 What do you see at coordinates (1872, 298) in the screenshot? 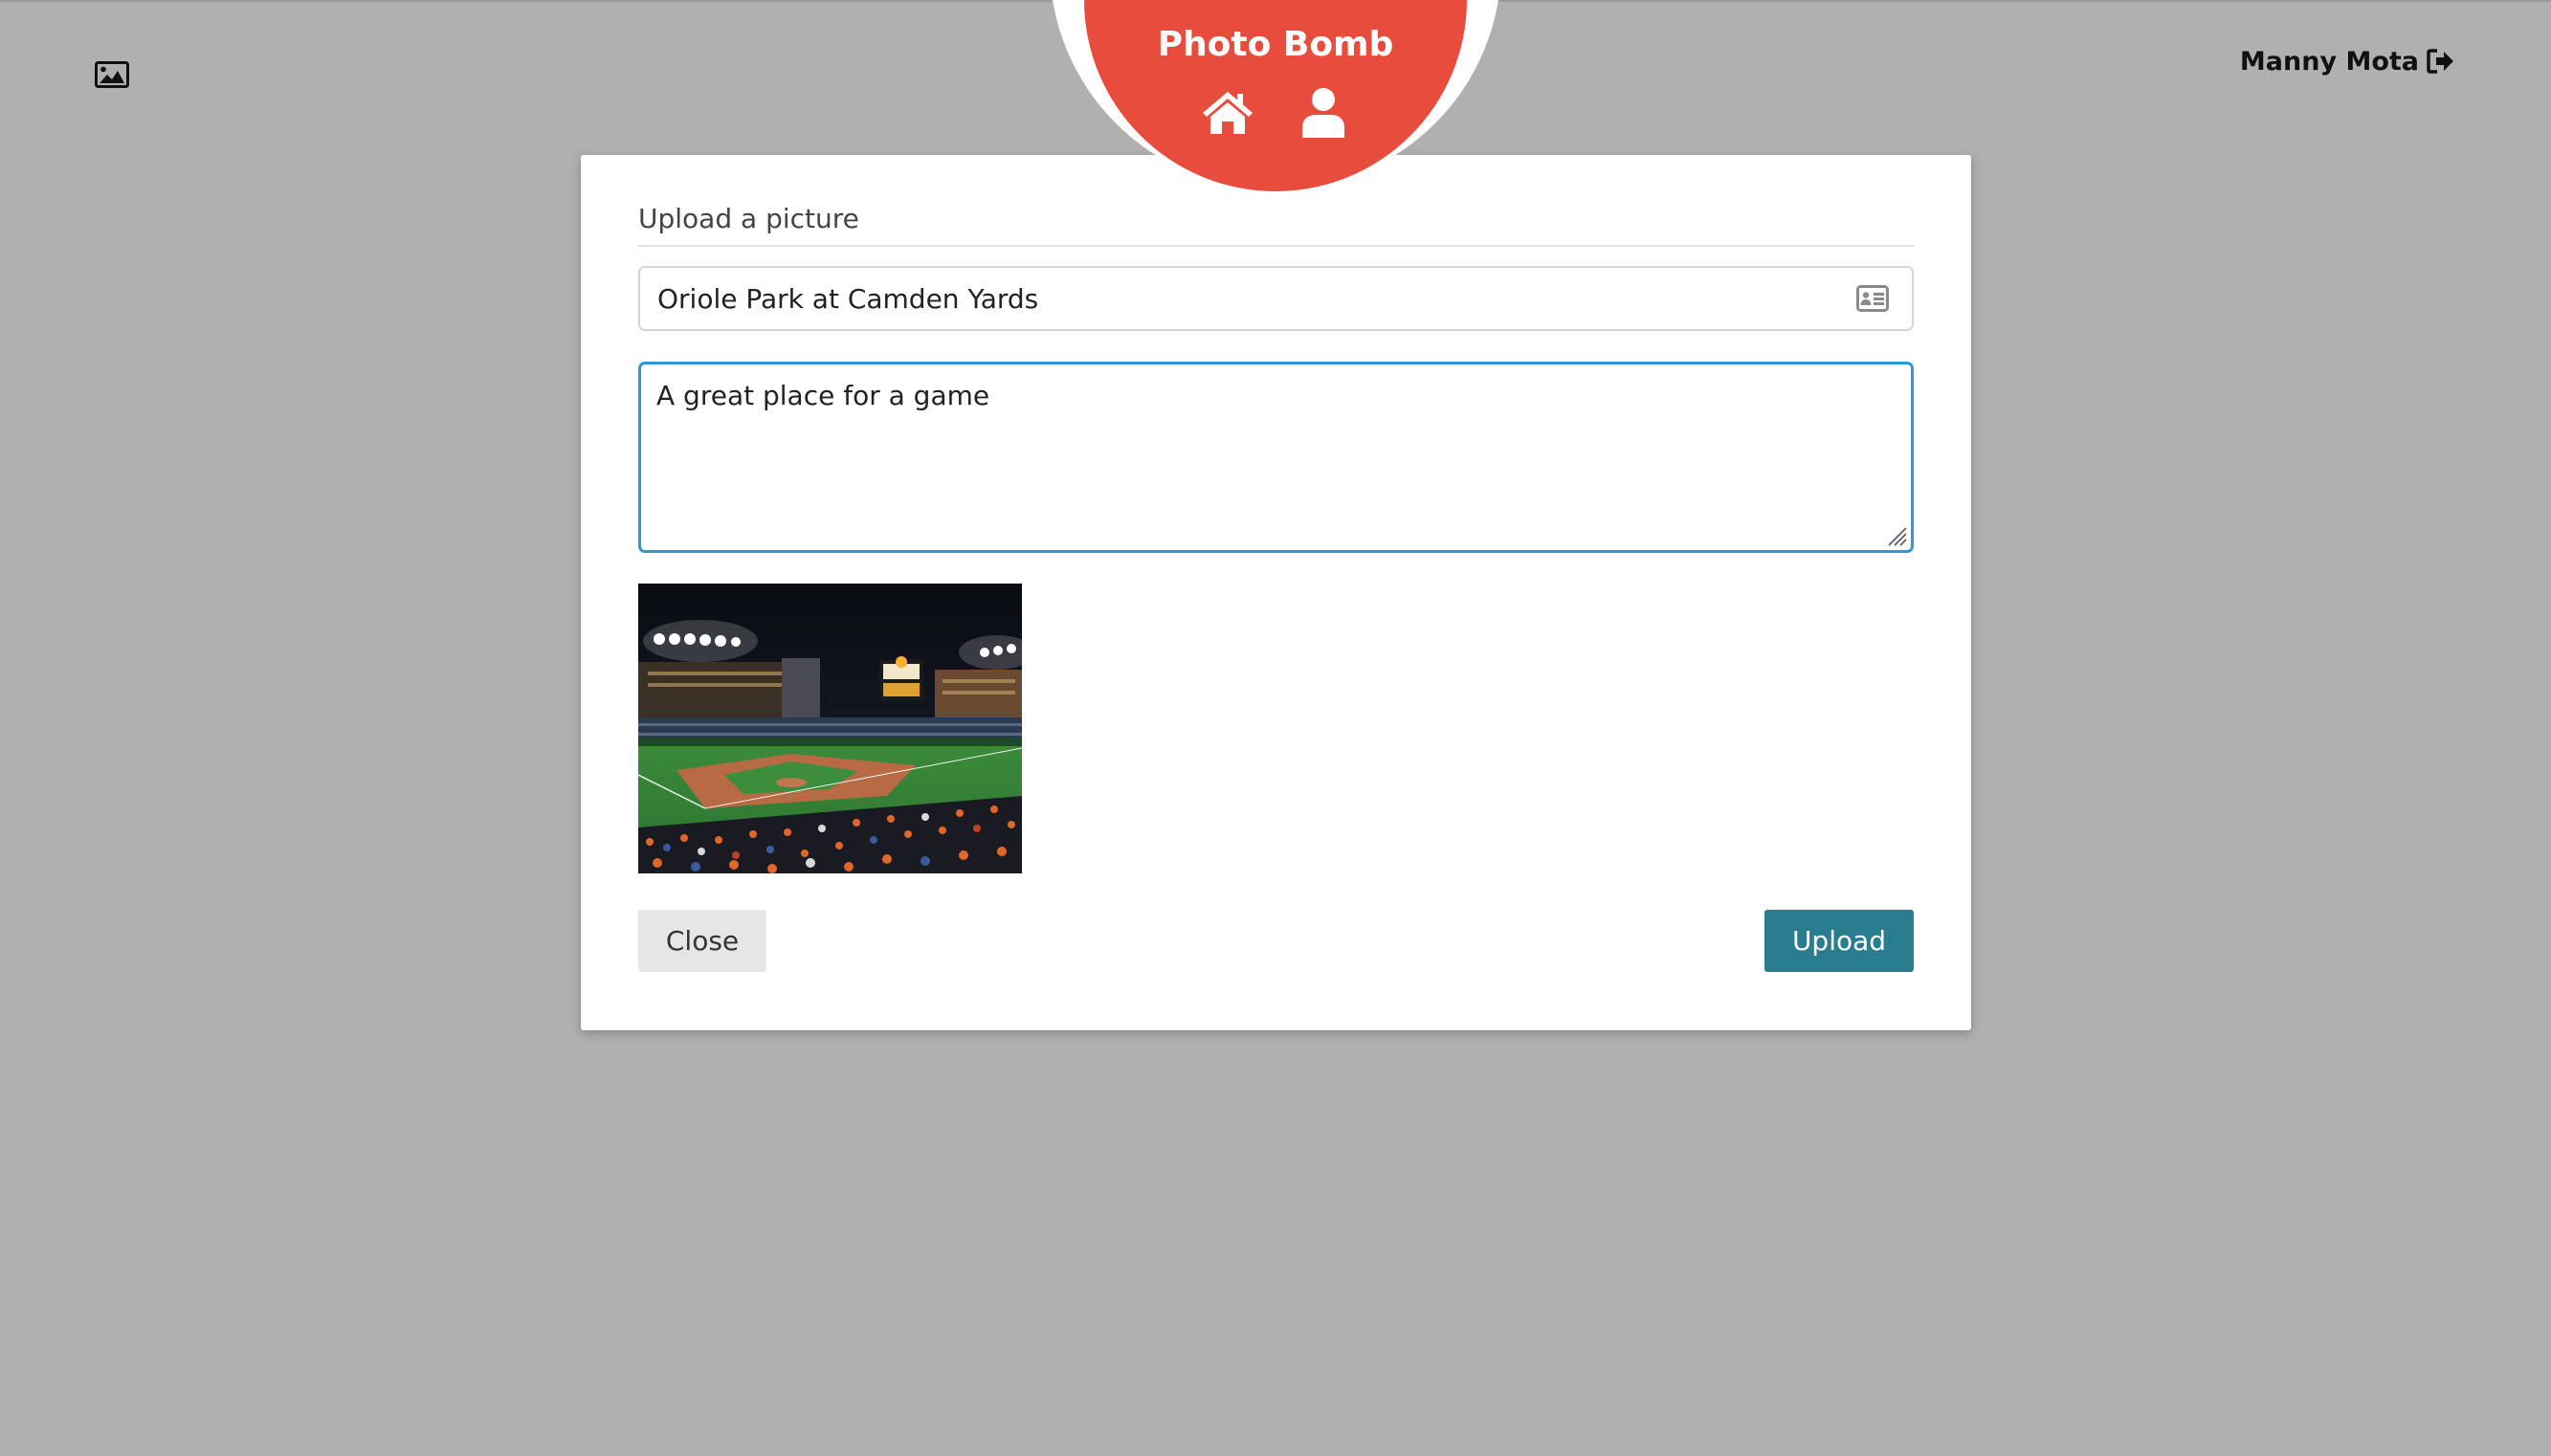
I see `id-card-icon` at bounding box center [1872, 298].